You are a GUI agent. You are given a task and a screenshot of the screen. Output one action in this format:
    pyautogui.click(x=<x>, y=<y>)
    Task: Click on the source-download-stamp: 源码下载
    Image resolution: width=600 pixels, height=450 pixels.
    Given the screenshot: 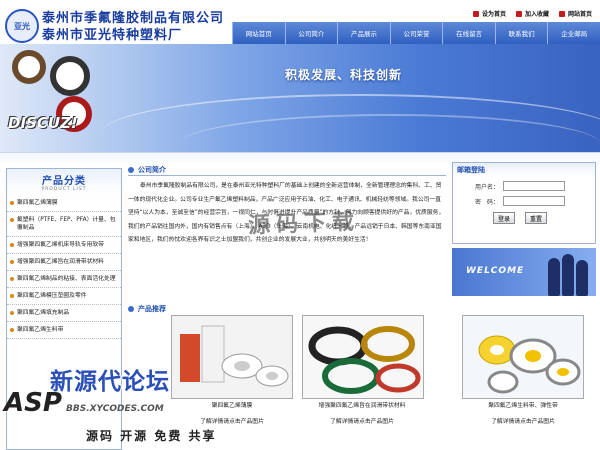 What is the action you would take?
    pyautogui.click(x=304, y=224)
    